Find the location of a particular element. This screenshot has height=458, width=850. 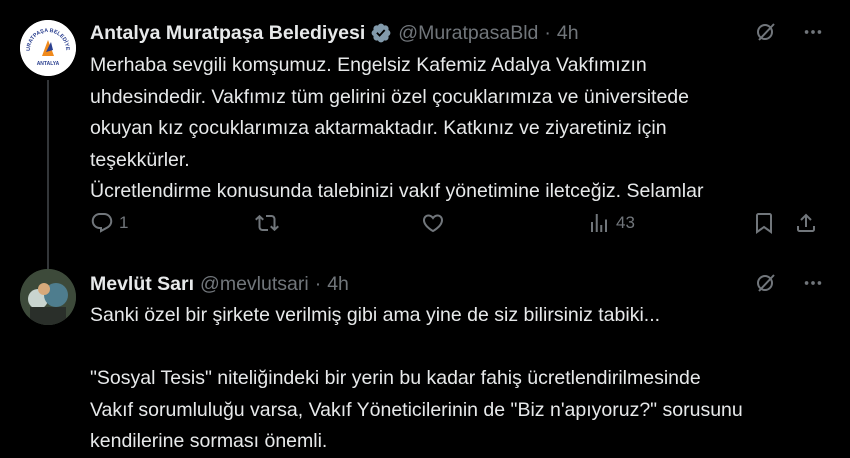

views-count: 43 is located at coordinates (625, 222).